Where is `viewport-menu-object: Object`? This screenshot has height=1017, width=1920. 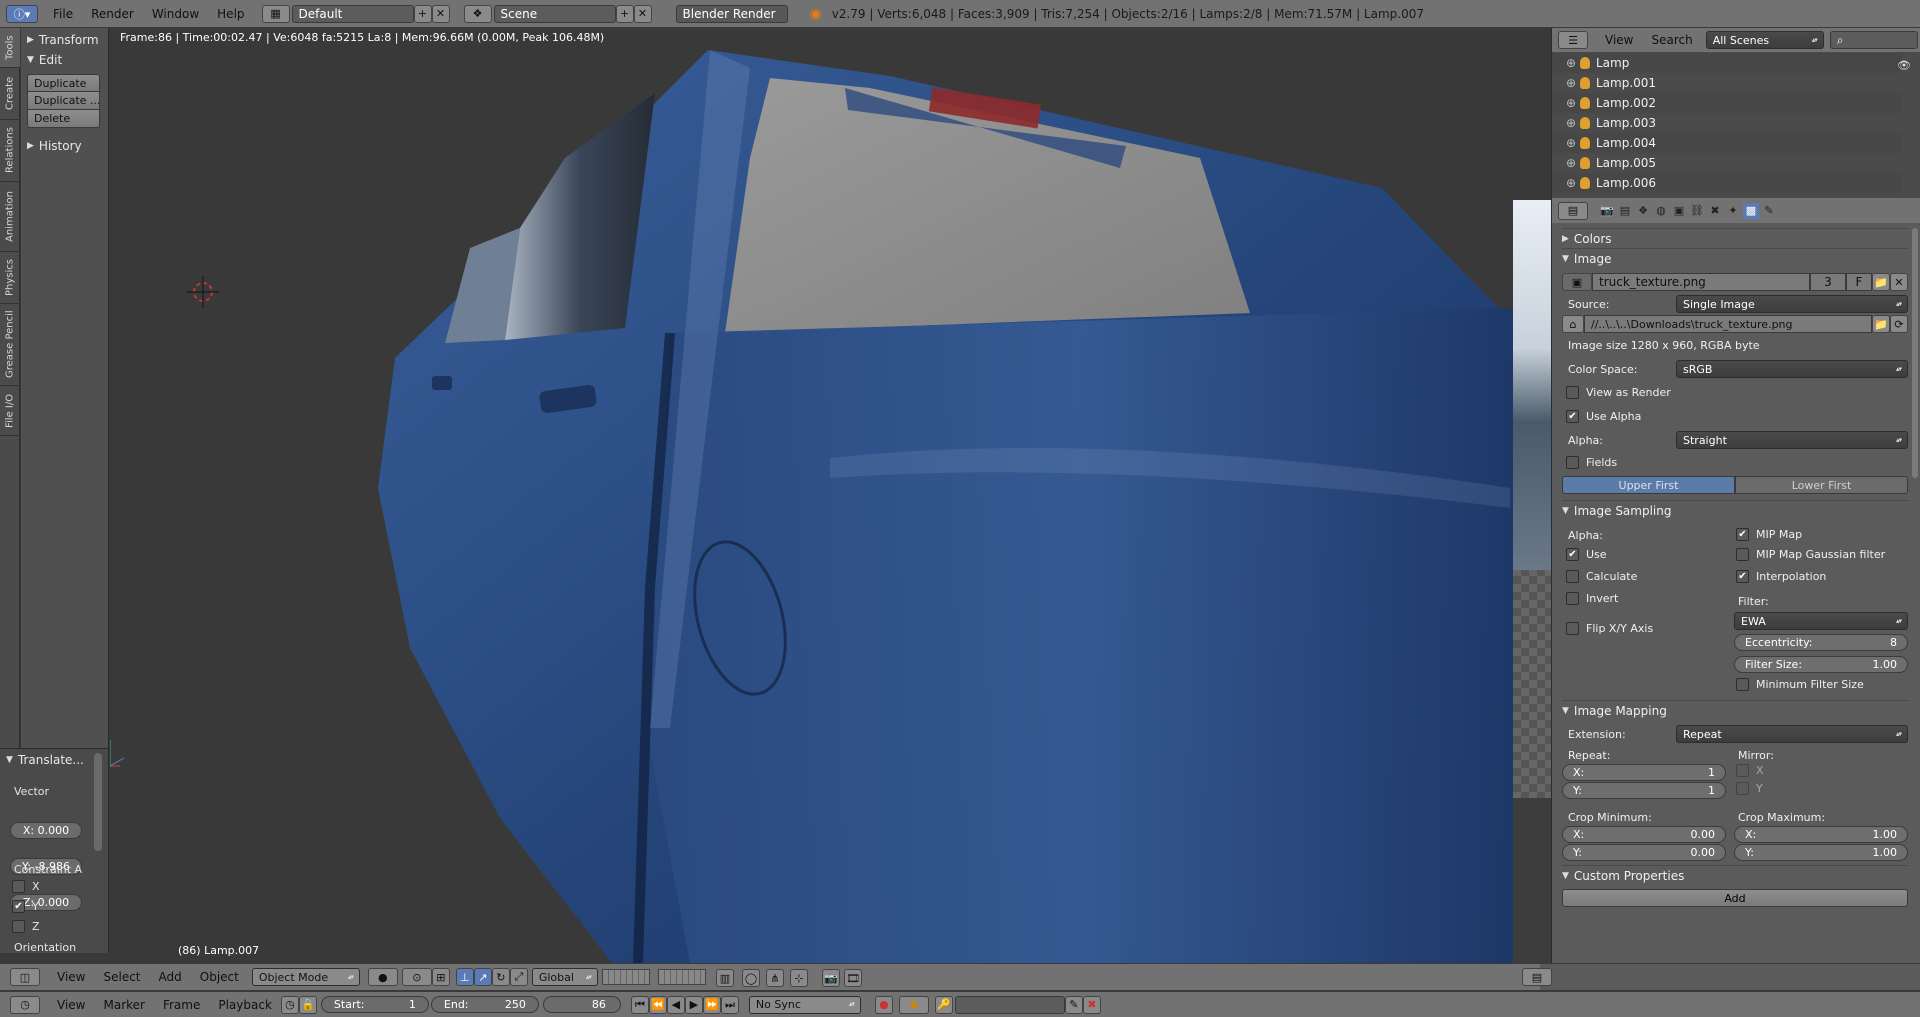 viewport-menu-object: Object is located at coordinates (219, 977).